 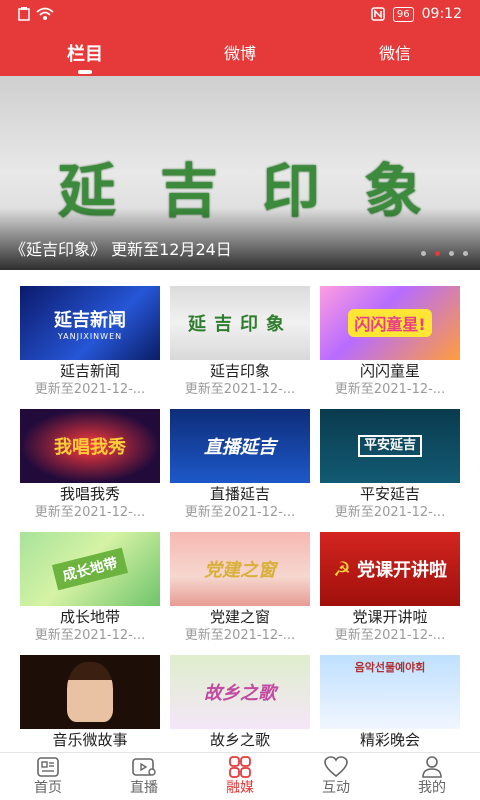 I want to click on party-emblem-icon: ☭, so click(x=342, y=569).